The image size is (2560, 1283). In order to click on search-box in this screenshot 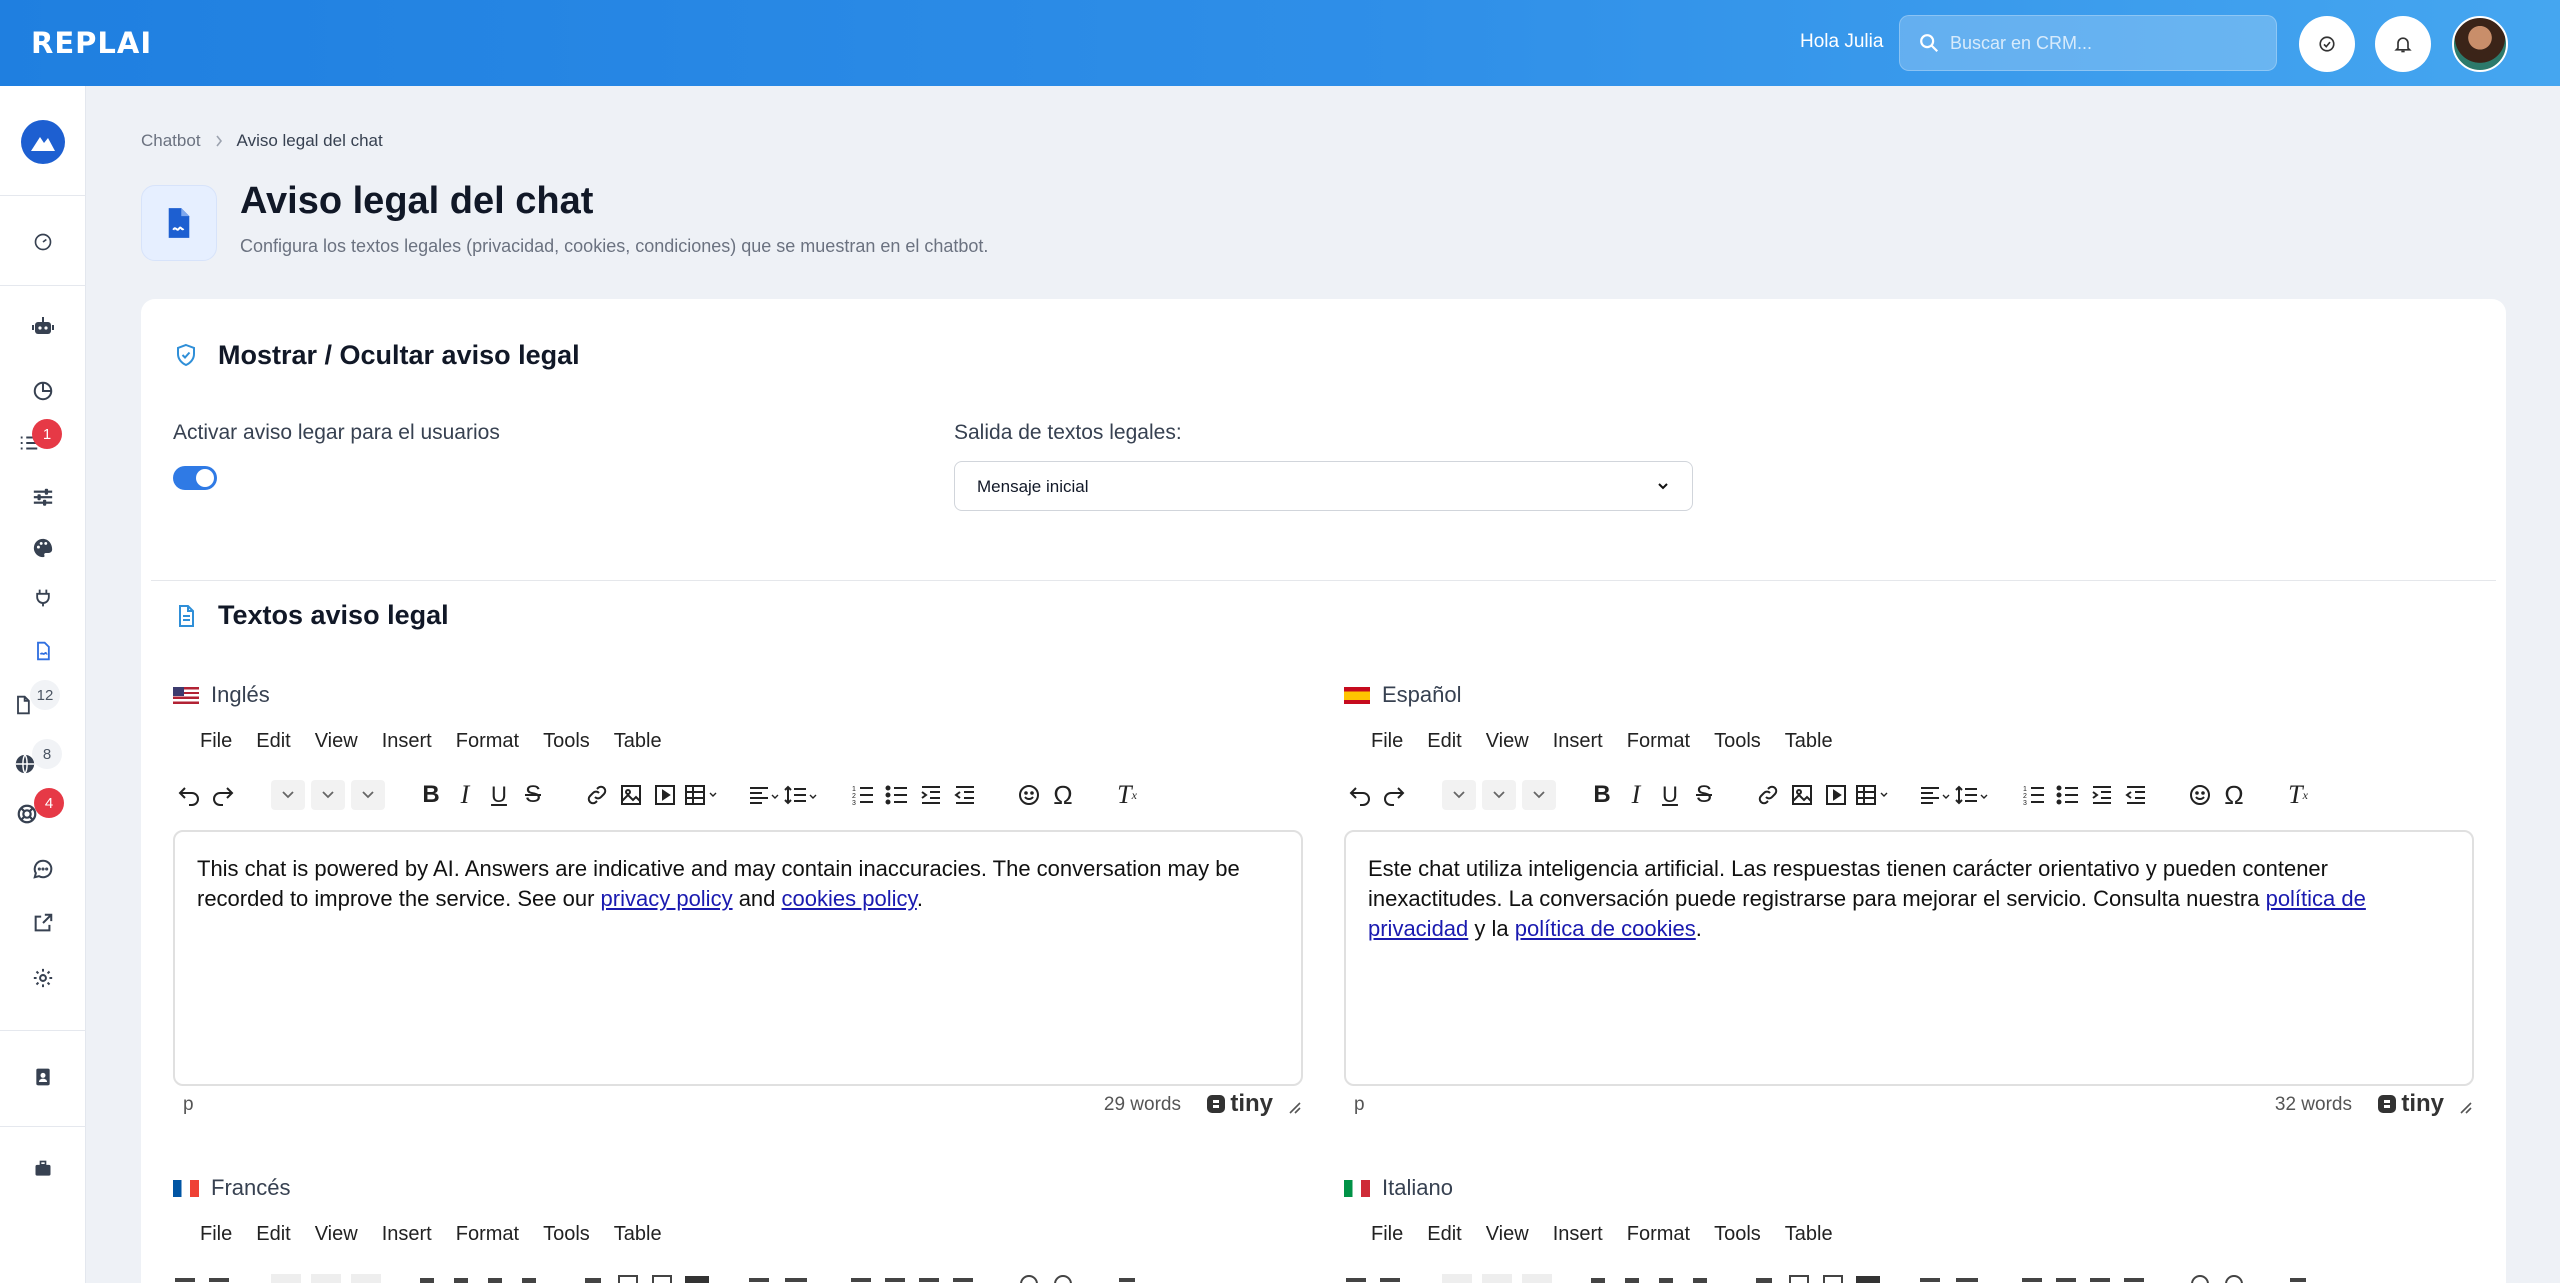, I will do `click(2088, 43)`.